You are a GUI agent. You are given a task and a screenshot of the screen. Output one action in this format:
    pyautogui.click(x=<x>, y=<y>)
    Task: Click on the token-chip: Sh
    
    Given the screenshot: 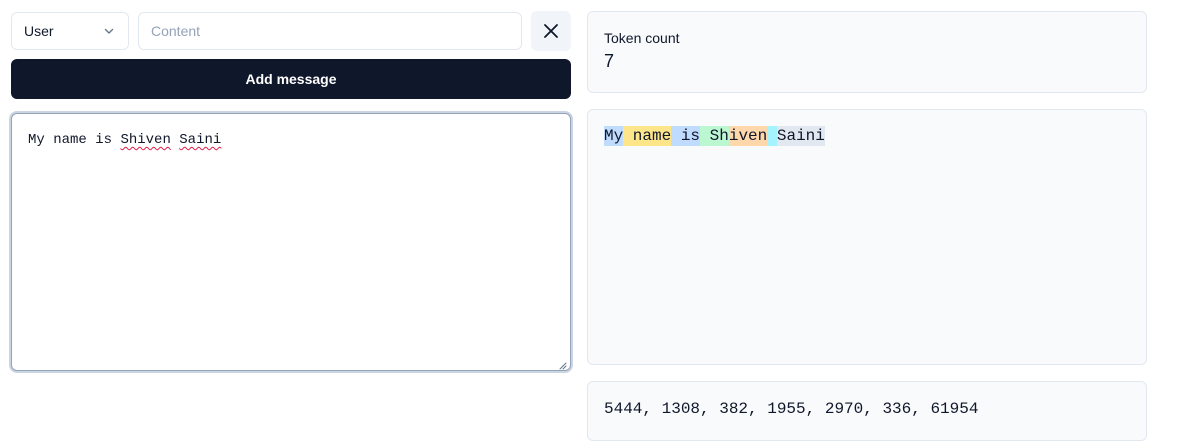 What is the action you would take?
    pyautogui.click(x=714, y=136)
    